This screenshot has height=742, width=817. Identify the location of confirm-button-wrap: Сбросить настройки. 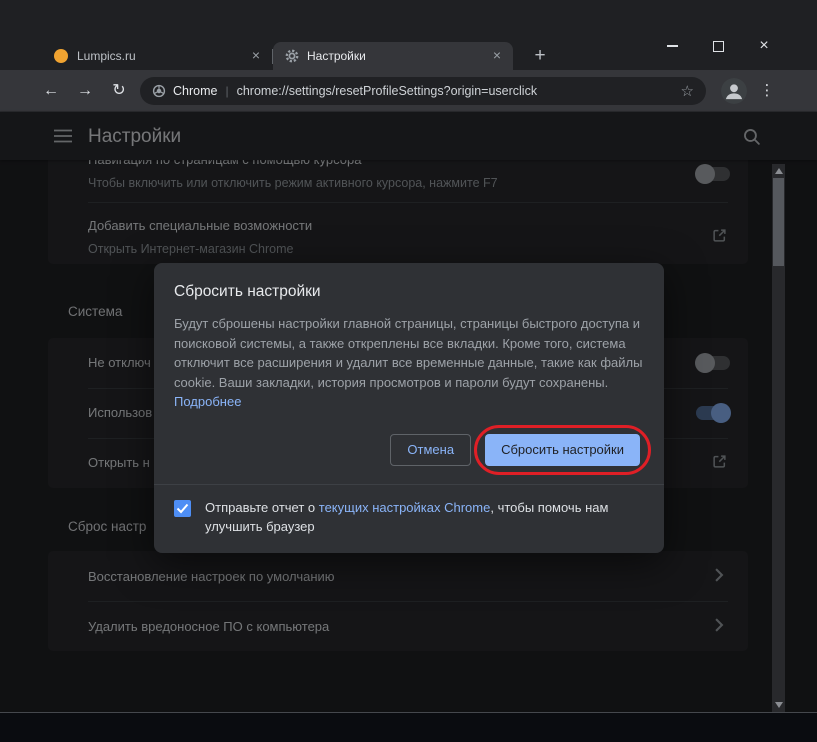
(562, 449).